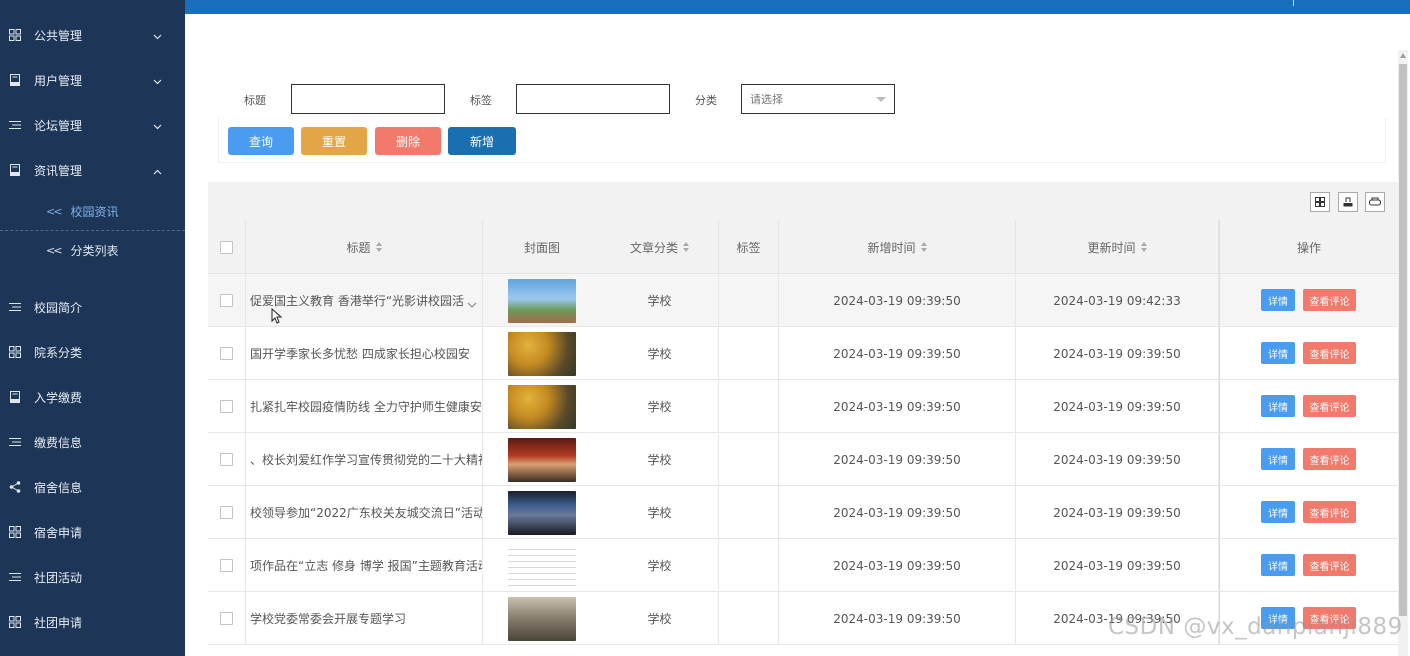 Image resolution: width=1410 pixels, height=656 pixels. Describe the element at coordinates (92, 442) in the screenshot. I see `sidebar-item-bottom-3: 缴费信息` at that location.